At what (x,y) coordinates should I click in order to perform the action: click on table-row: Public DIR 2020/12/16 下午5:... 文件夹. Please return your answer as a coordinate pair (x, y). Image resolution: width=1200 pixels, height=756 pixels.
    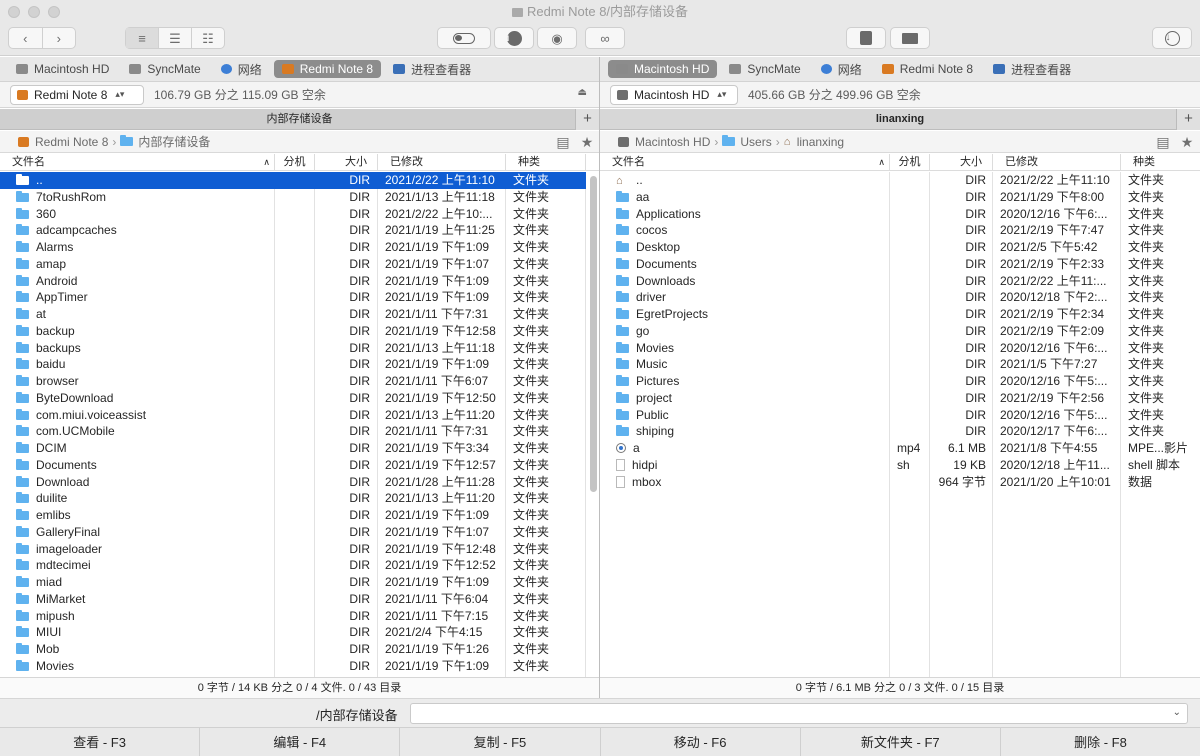
    Looking at the image, I should click on (900, 415).